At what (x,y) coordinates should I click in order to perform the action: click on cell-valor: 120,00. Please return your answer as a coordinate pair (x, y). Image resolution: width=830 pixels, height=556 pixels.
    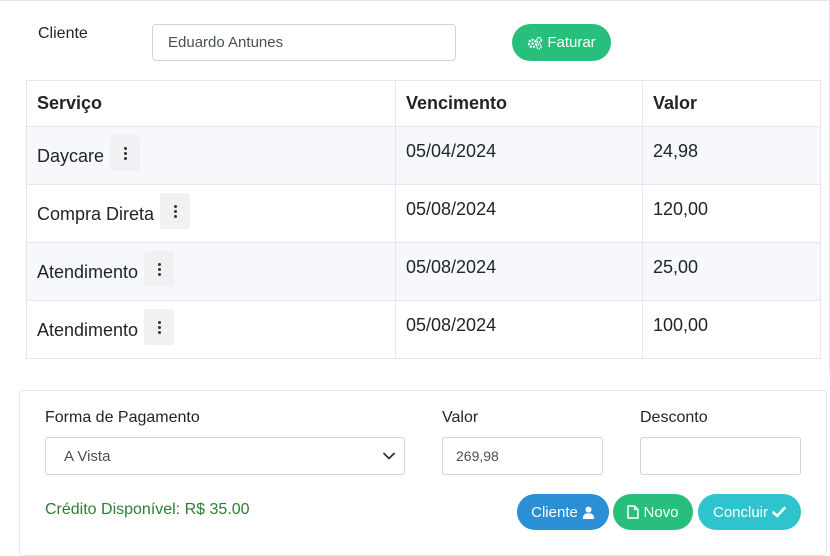
    Looking at the image, I should click on (731, 213).